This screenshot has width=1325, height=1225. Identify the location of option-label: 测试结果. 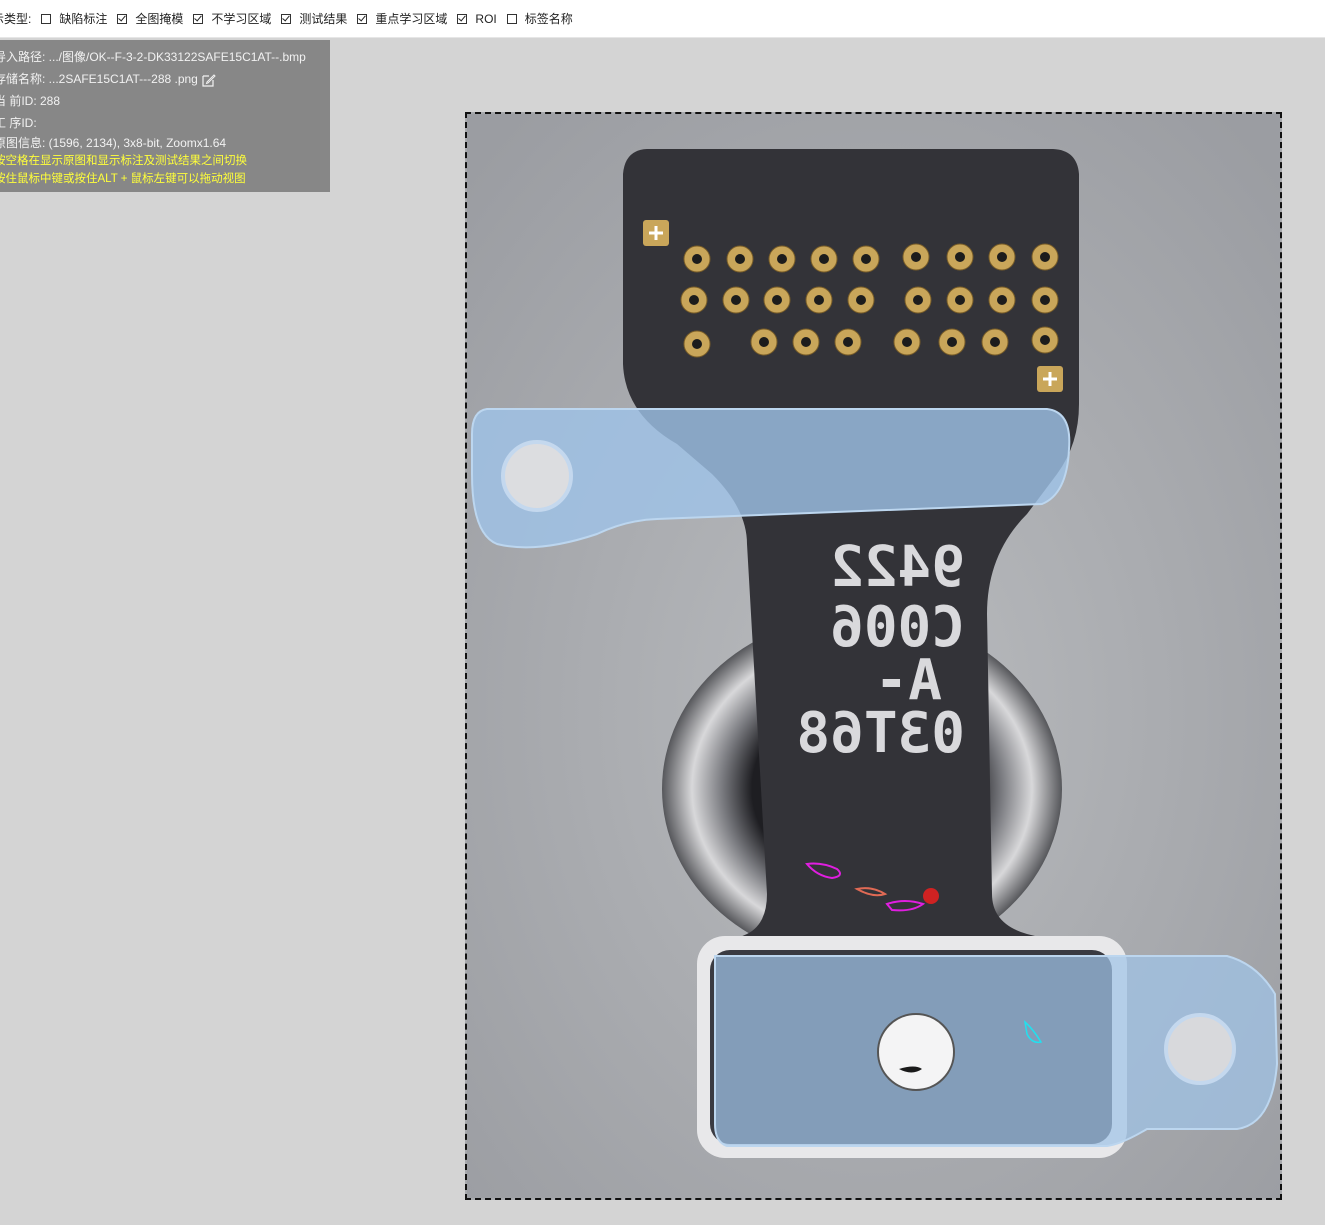
(323, 19).